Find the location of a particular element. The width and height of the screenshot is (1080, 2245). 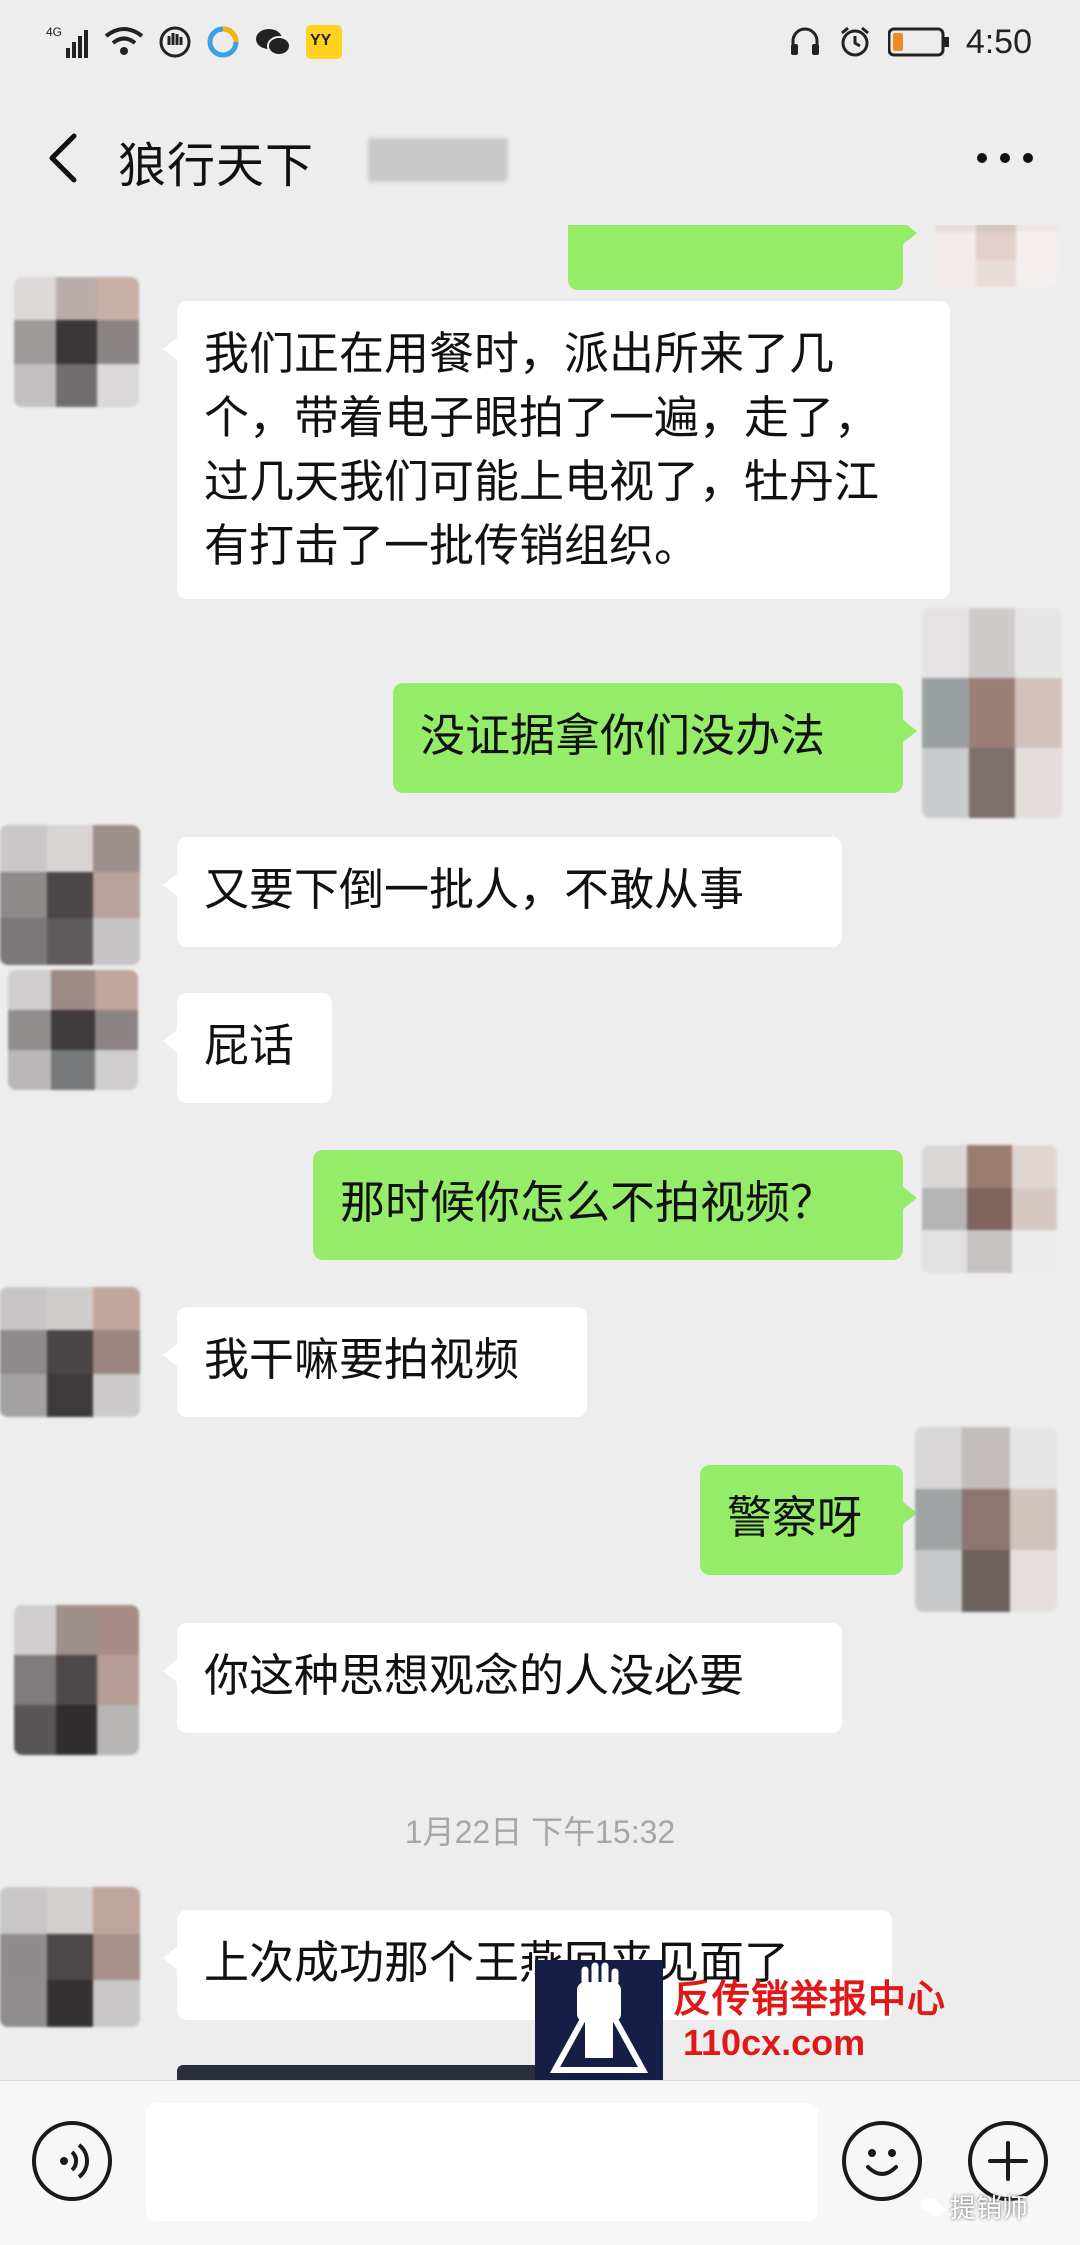

signal-icon: 4G is located at coordinates (68, 42).